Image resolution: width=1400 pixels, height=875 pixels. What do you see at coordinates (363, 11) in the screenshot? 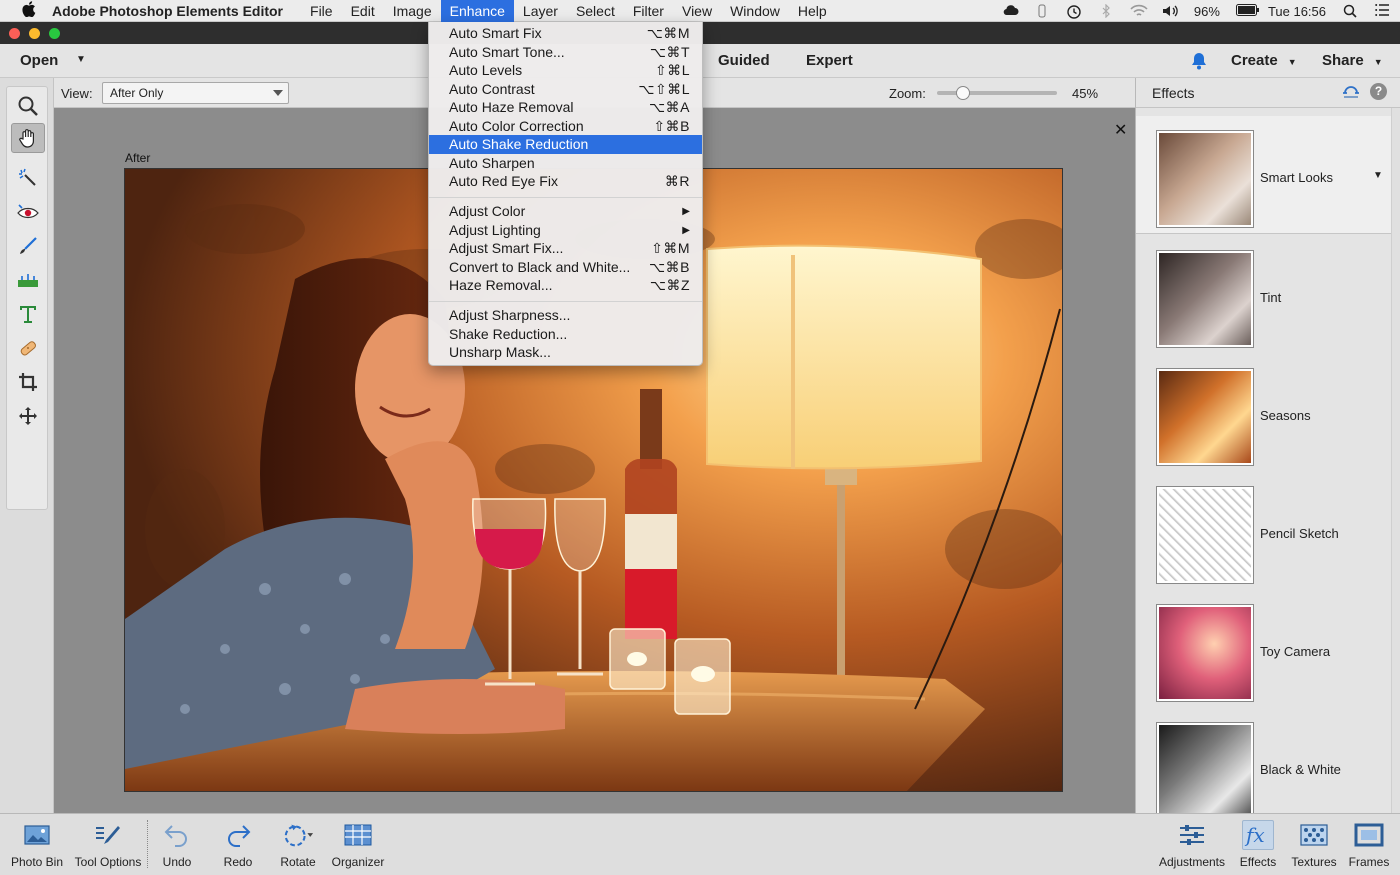
I see `menu-edit: Edit` at bounding box center [363, 11].